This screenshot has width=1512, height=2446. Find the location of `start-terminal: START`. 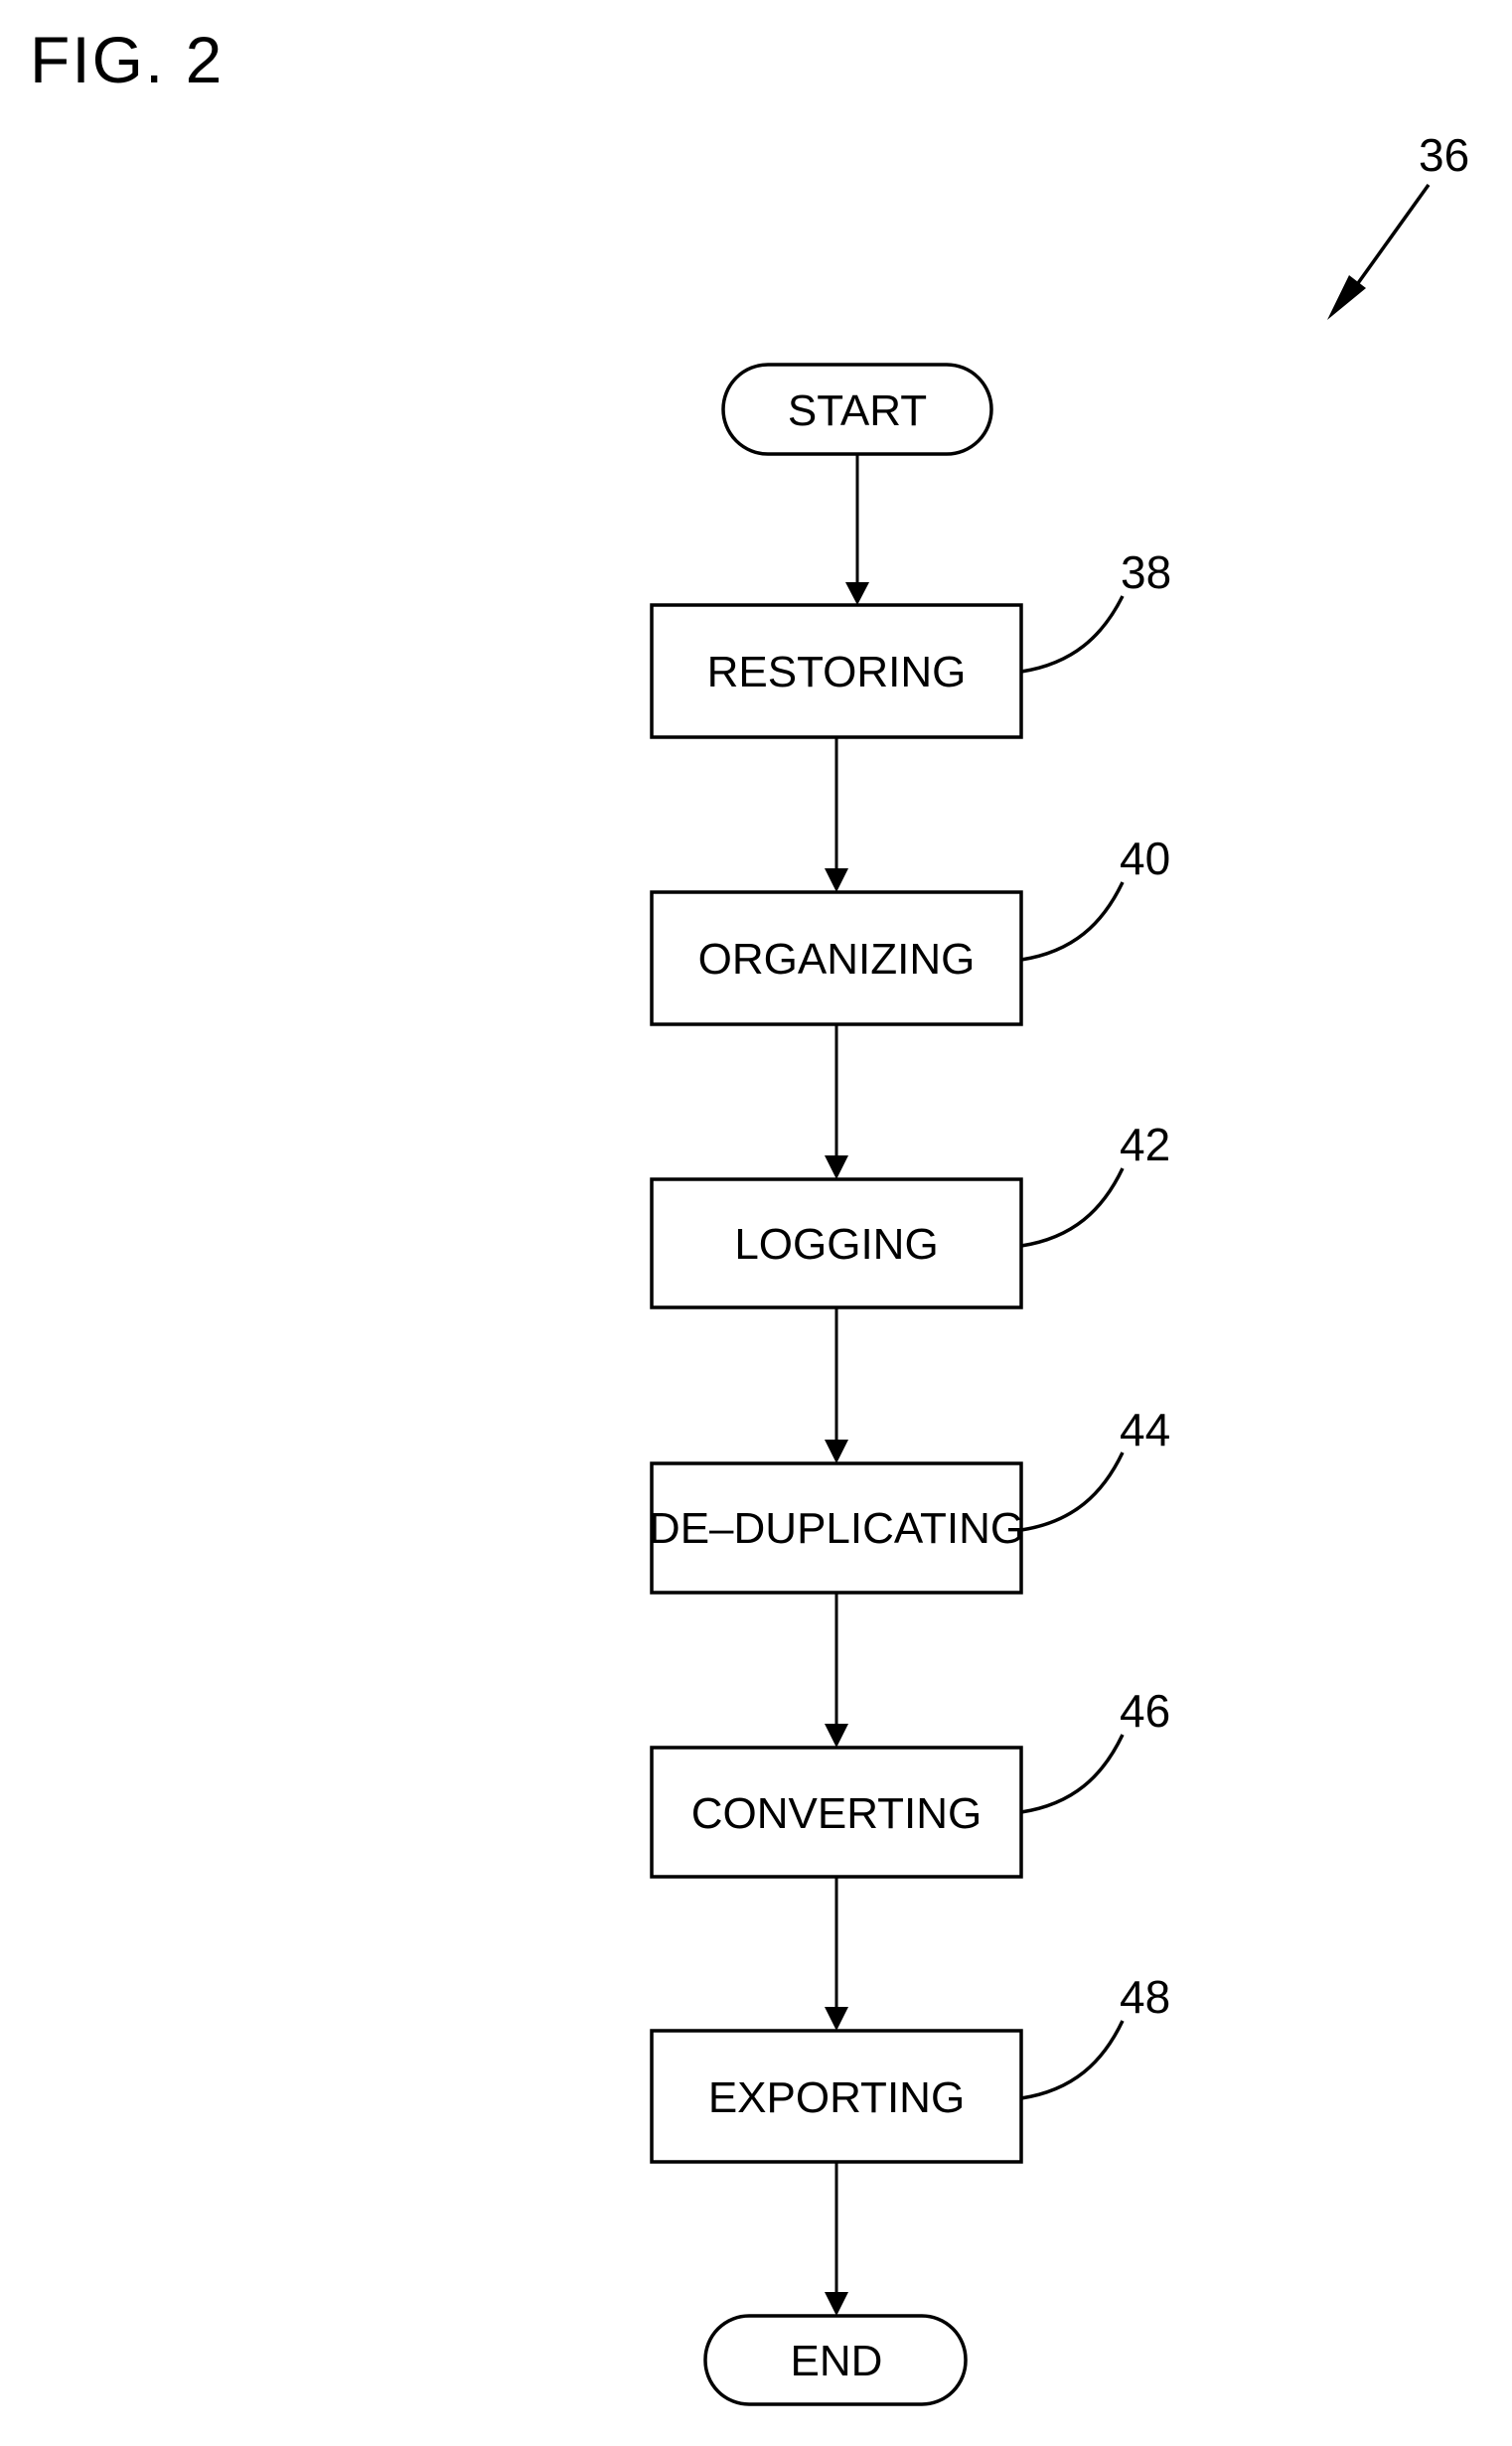

start-terminal: START is located at coordinates (857, 409).